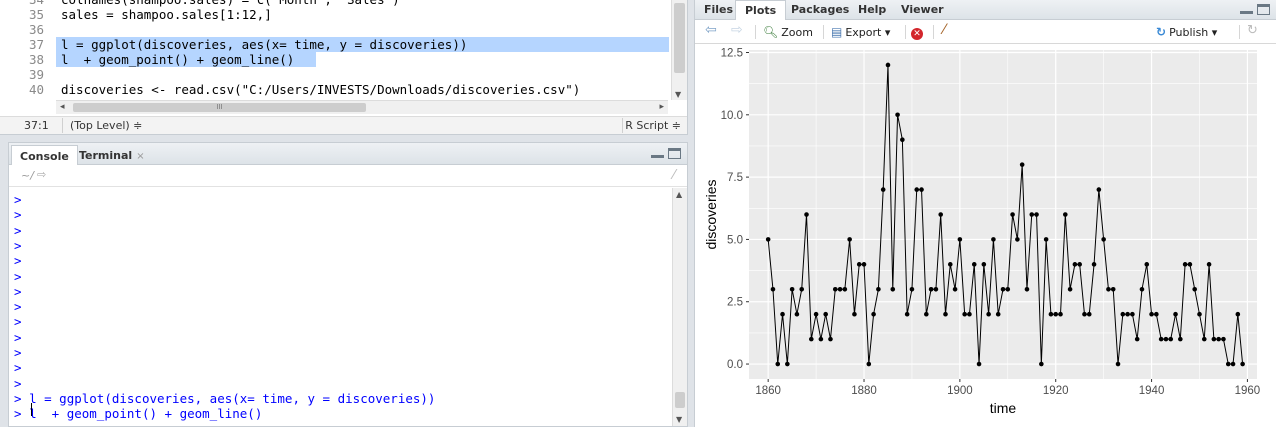 Image resolution: width=1276 pixels, height=427 pixels. What do you see at coordinates (146, 414) in the screenshot?
I see `console-command: l + geom_point() + geom_line()` at bounding box center [146, 414].